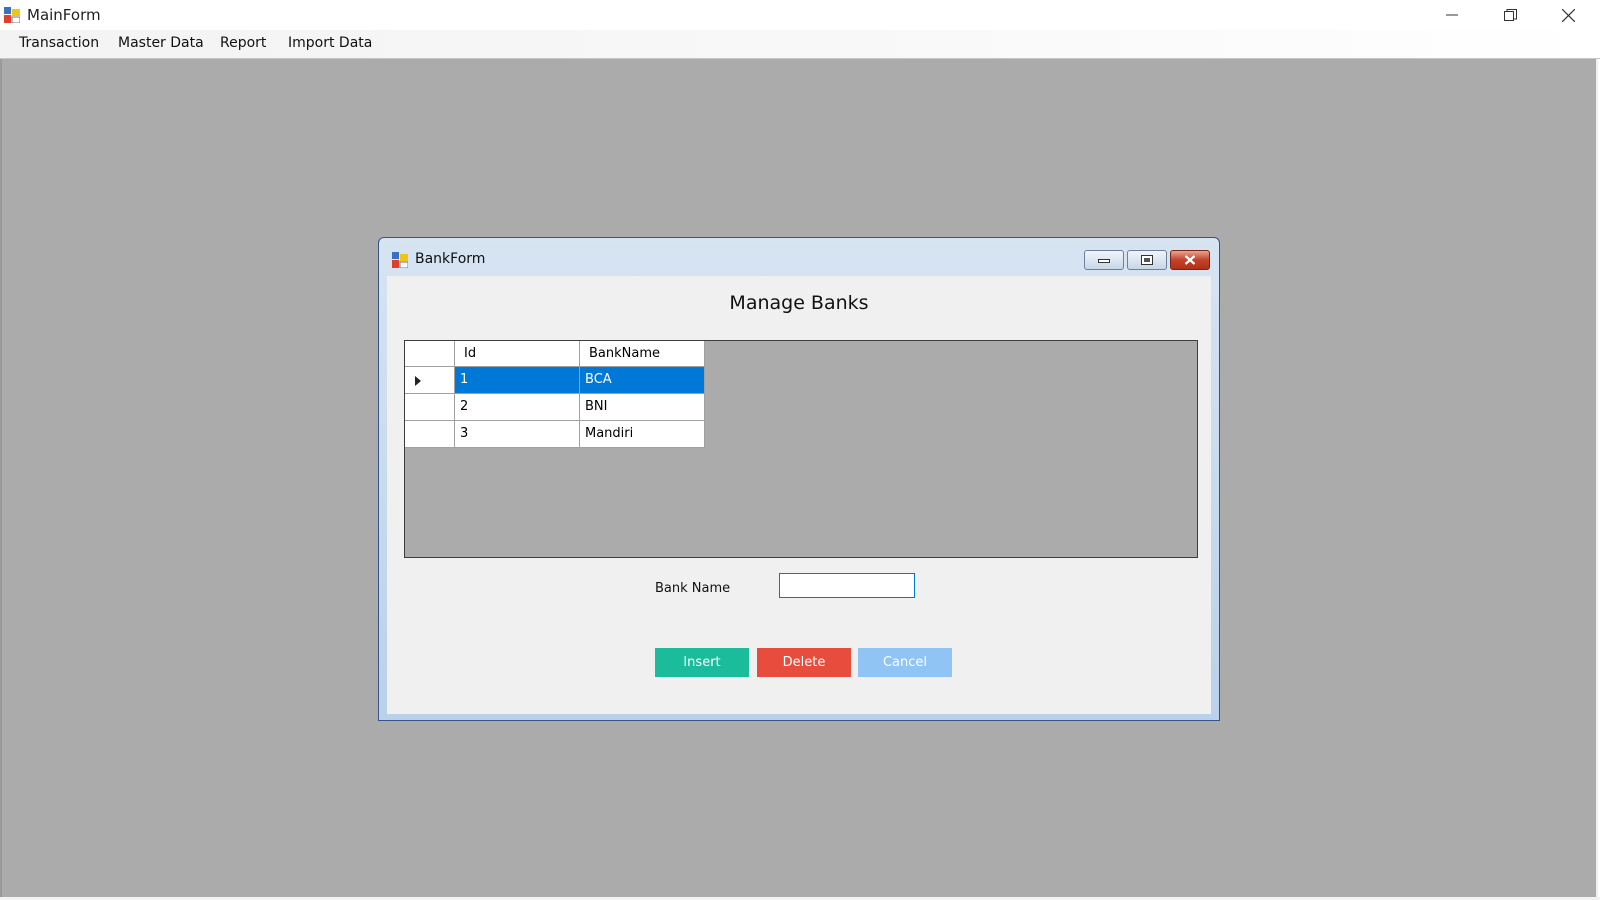 The image size is (1600, 900). I want to click on child-window-title: BankForm, so click(450, 259).